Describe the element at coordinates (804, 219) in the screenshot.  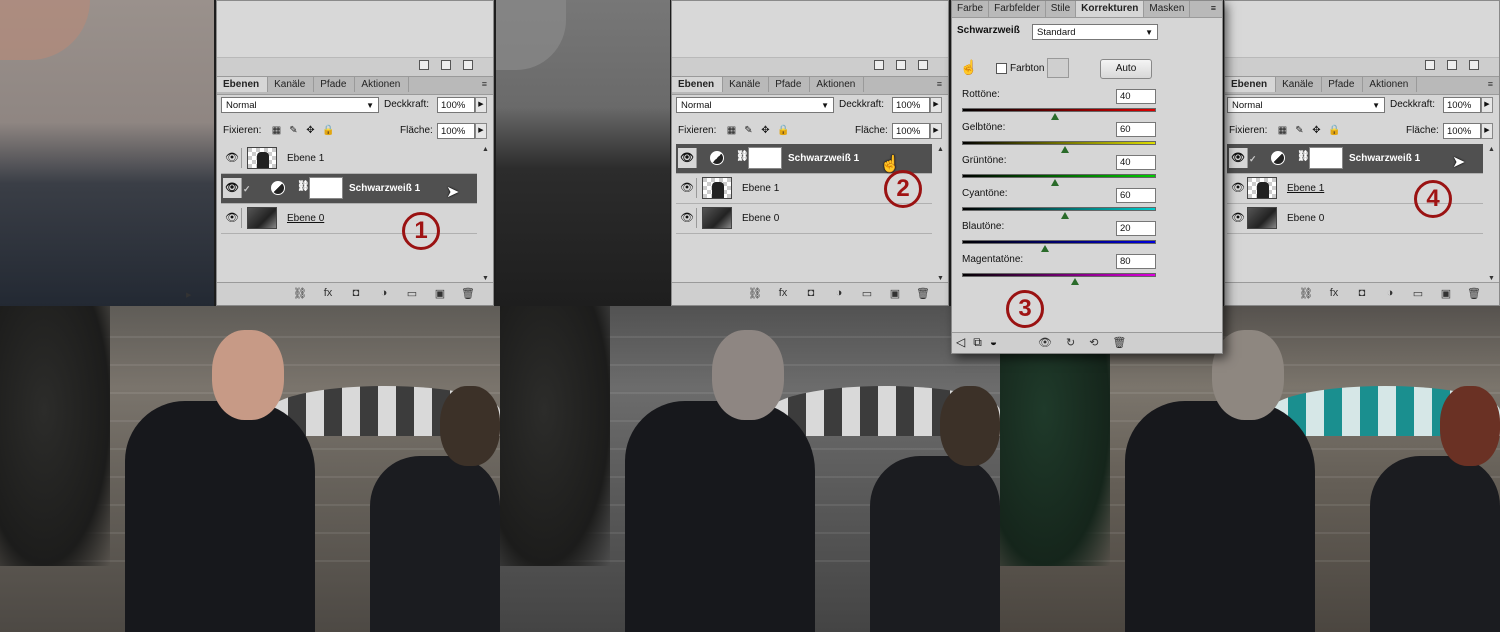
I see `layer-row: 👁 Ebene 0` at that location.